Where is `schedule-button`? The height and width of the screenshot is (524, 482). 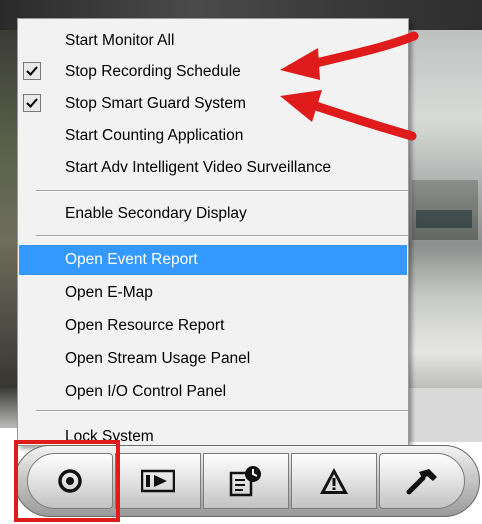
schedule-button is located at coordinates (246, 481).